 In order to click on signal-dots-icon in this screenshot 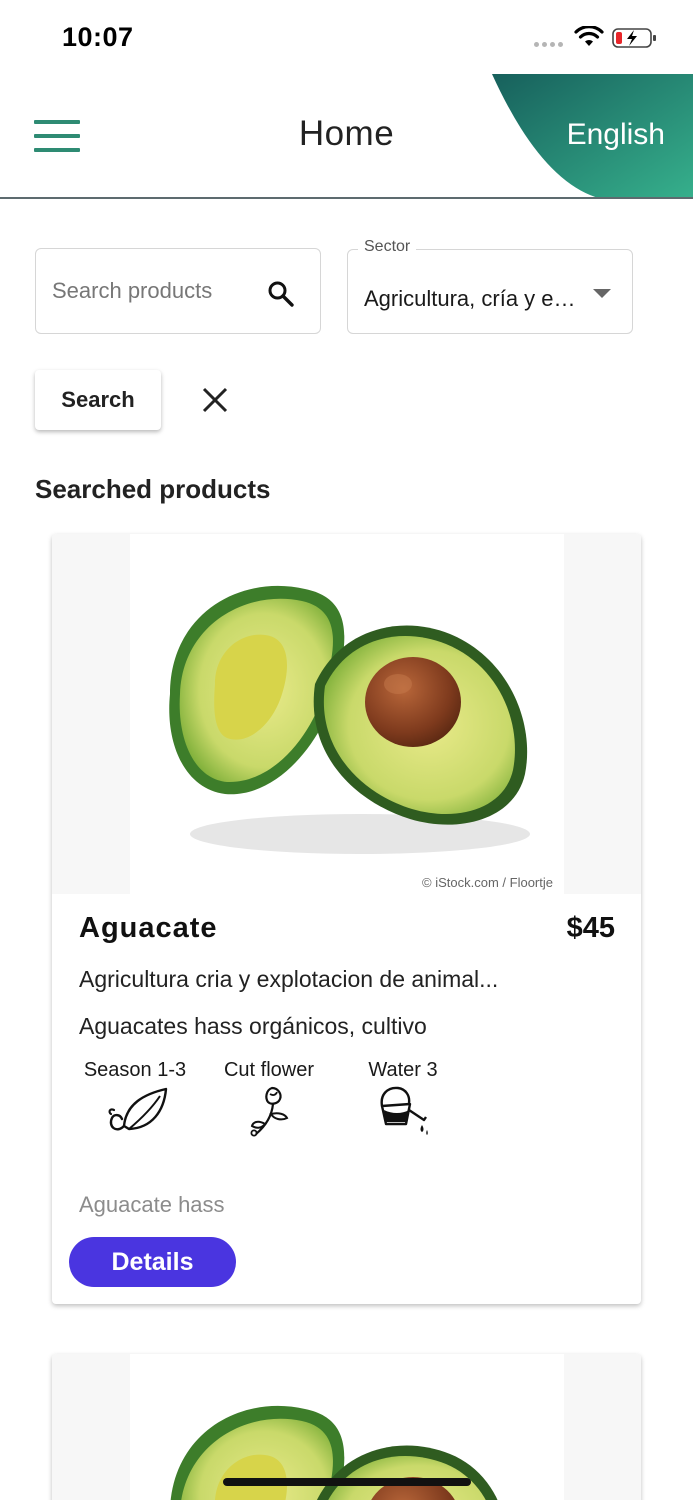, I will do `click(548, 44)`.